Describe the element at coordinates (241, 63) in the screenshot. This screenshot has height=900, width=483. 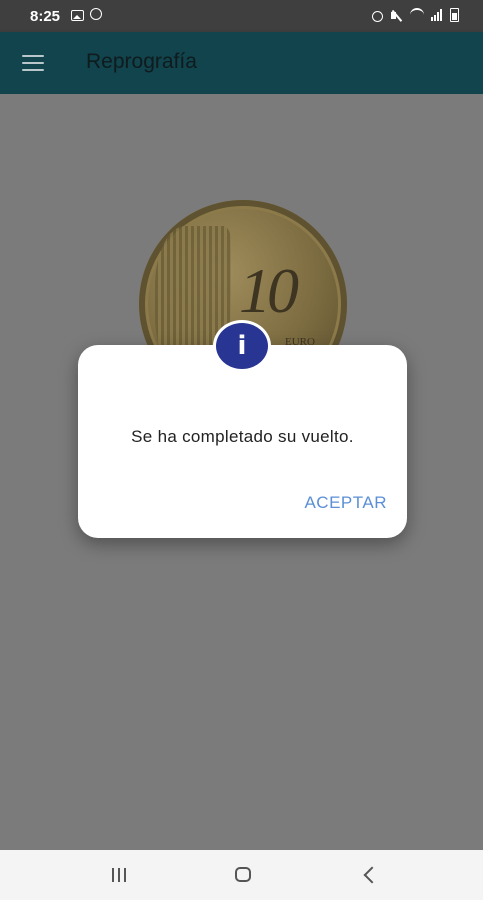
I see `app-bar: Reprografía` at that location.